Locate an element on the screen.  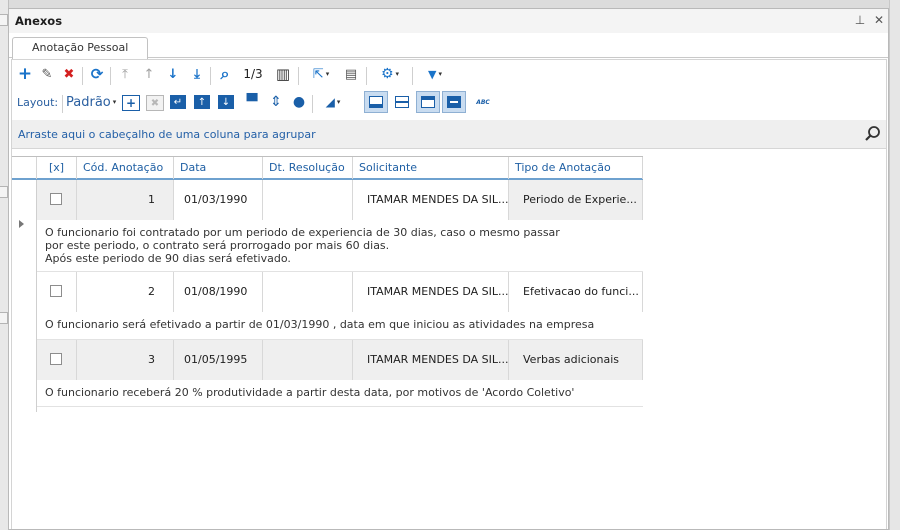
refresh-icon: ⟳ is located at coordinates (97, 74).